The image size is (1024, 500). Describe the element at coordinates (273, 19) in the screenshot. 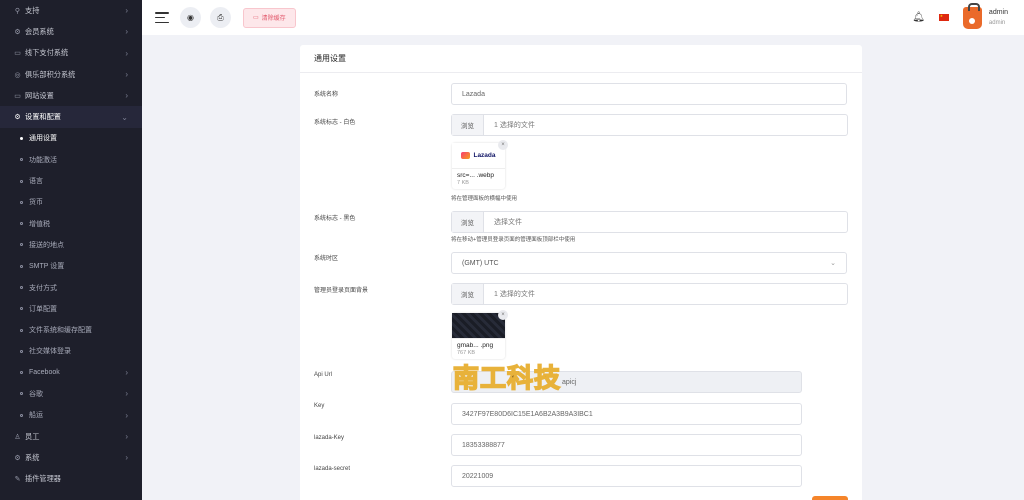

I see `clear-cache-label: 清除缓存` at that location.